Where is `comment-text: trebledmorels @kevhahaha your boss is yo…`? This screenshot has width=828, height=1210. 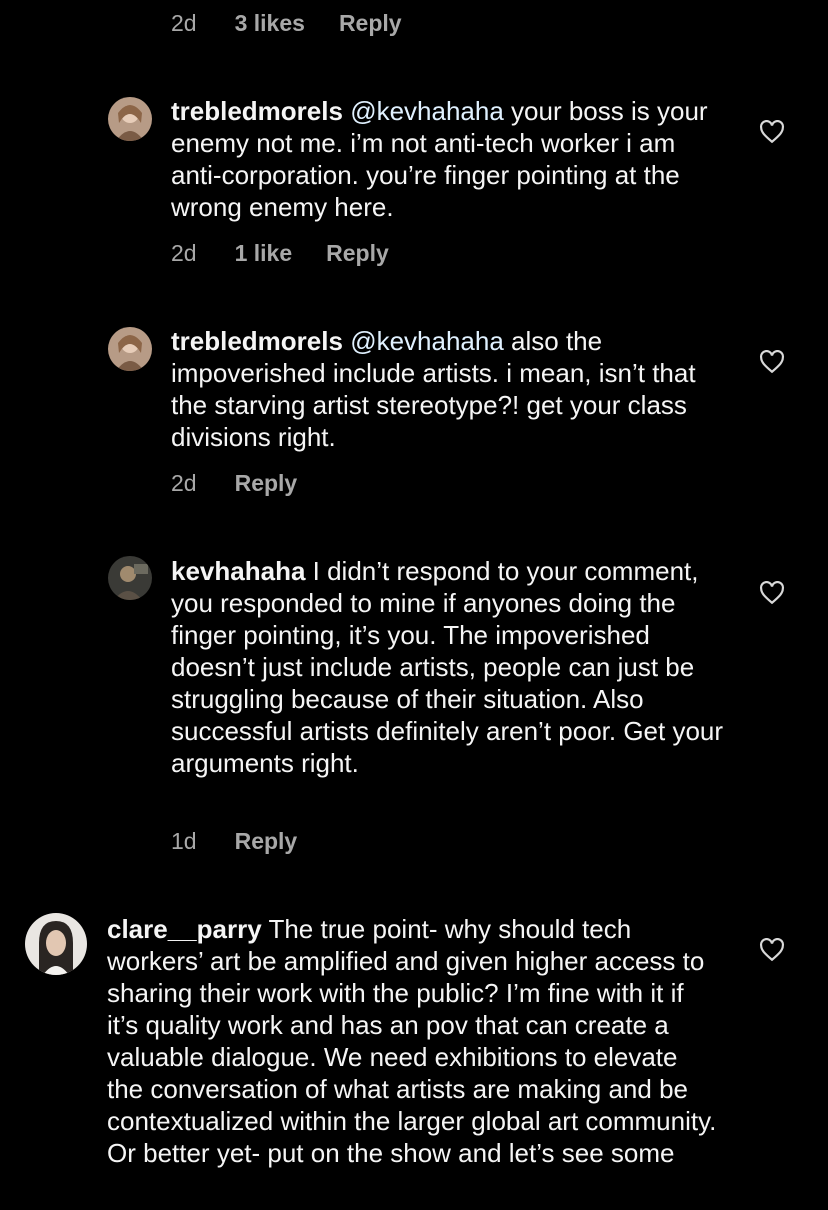 comment-text: trebledmorels @kevhahaha your boss is yo… is located at coordinates (451, 159).